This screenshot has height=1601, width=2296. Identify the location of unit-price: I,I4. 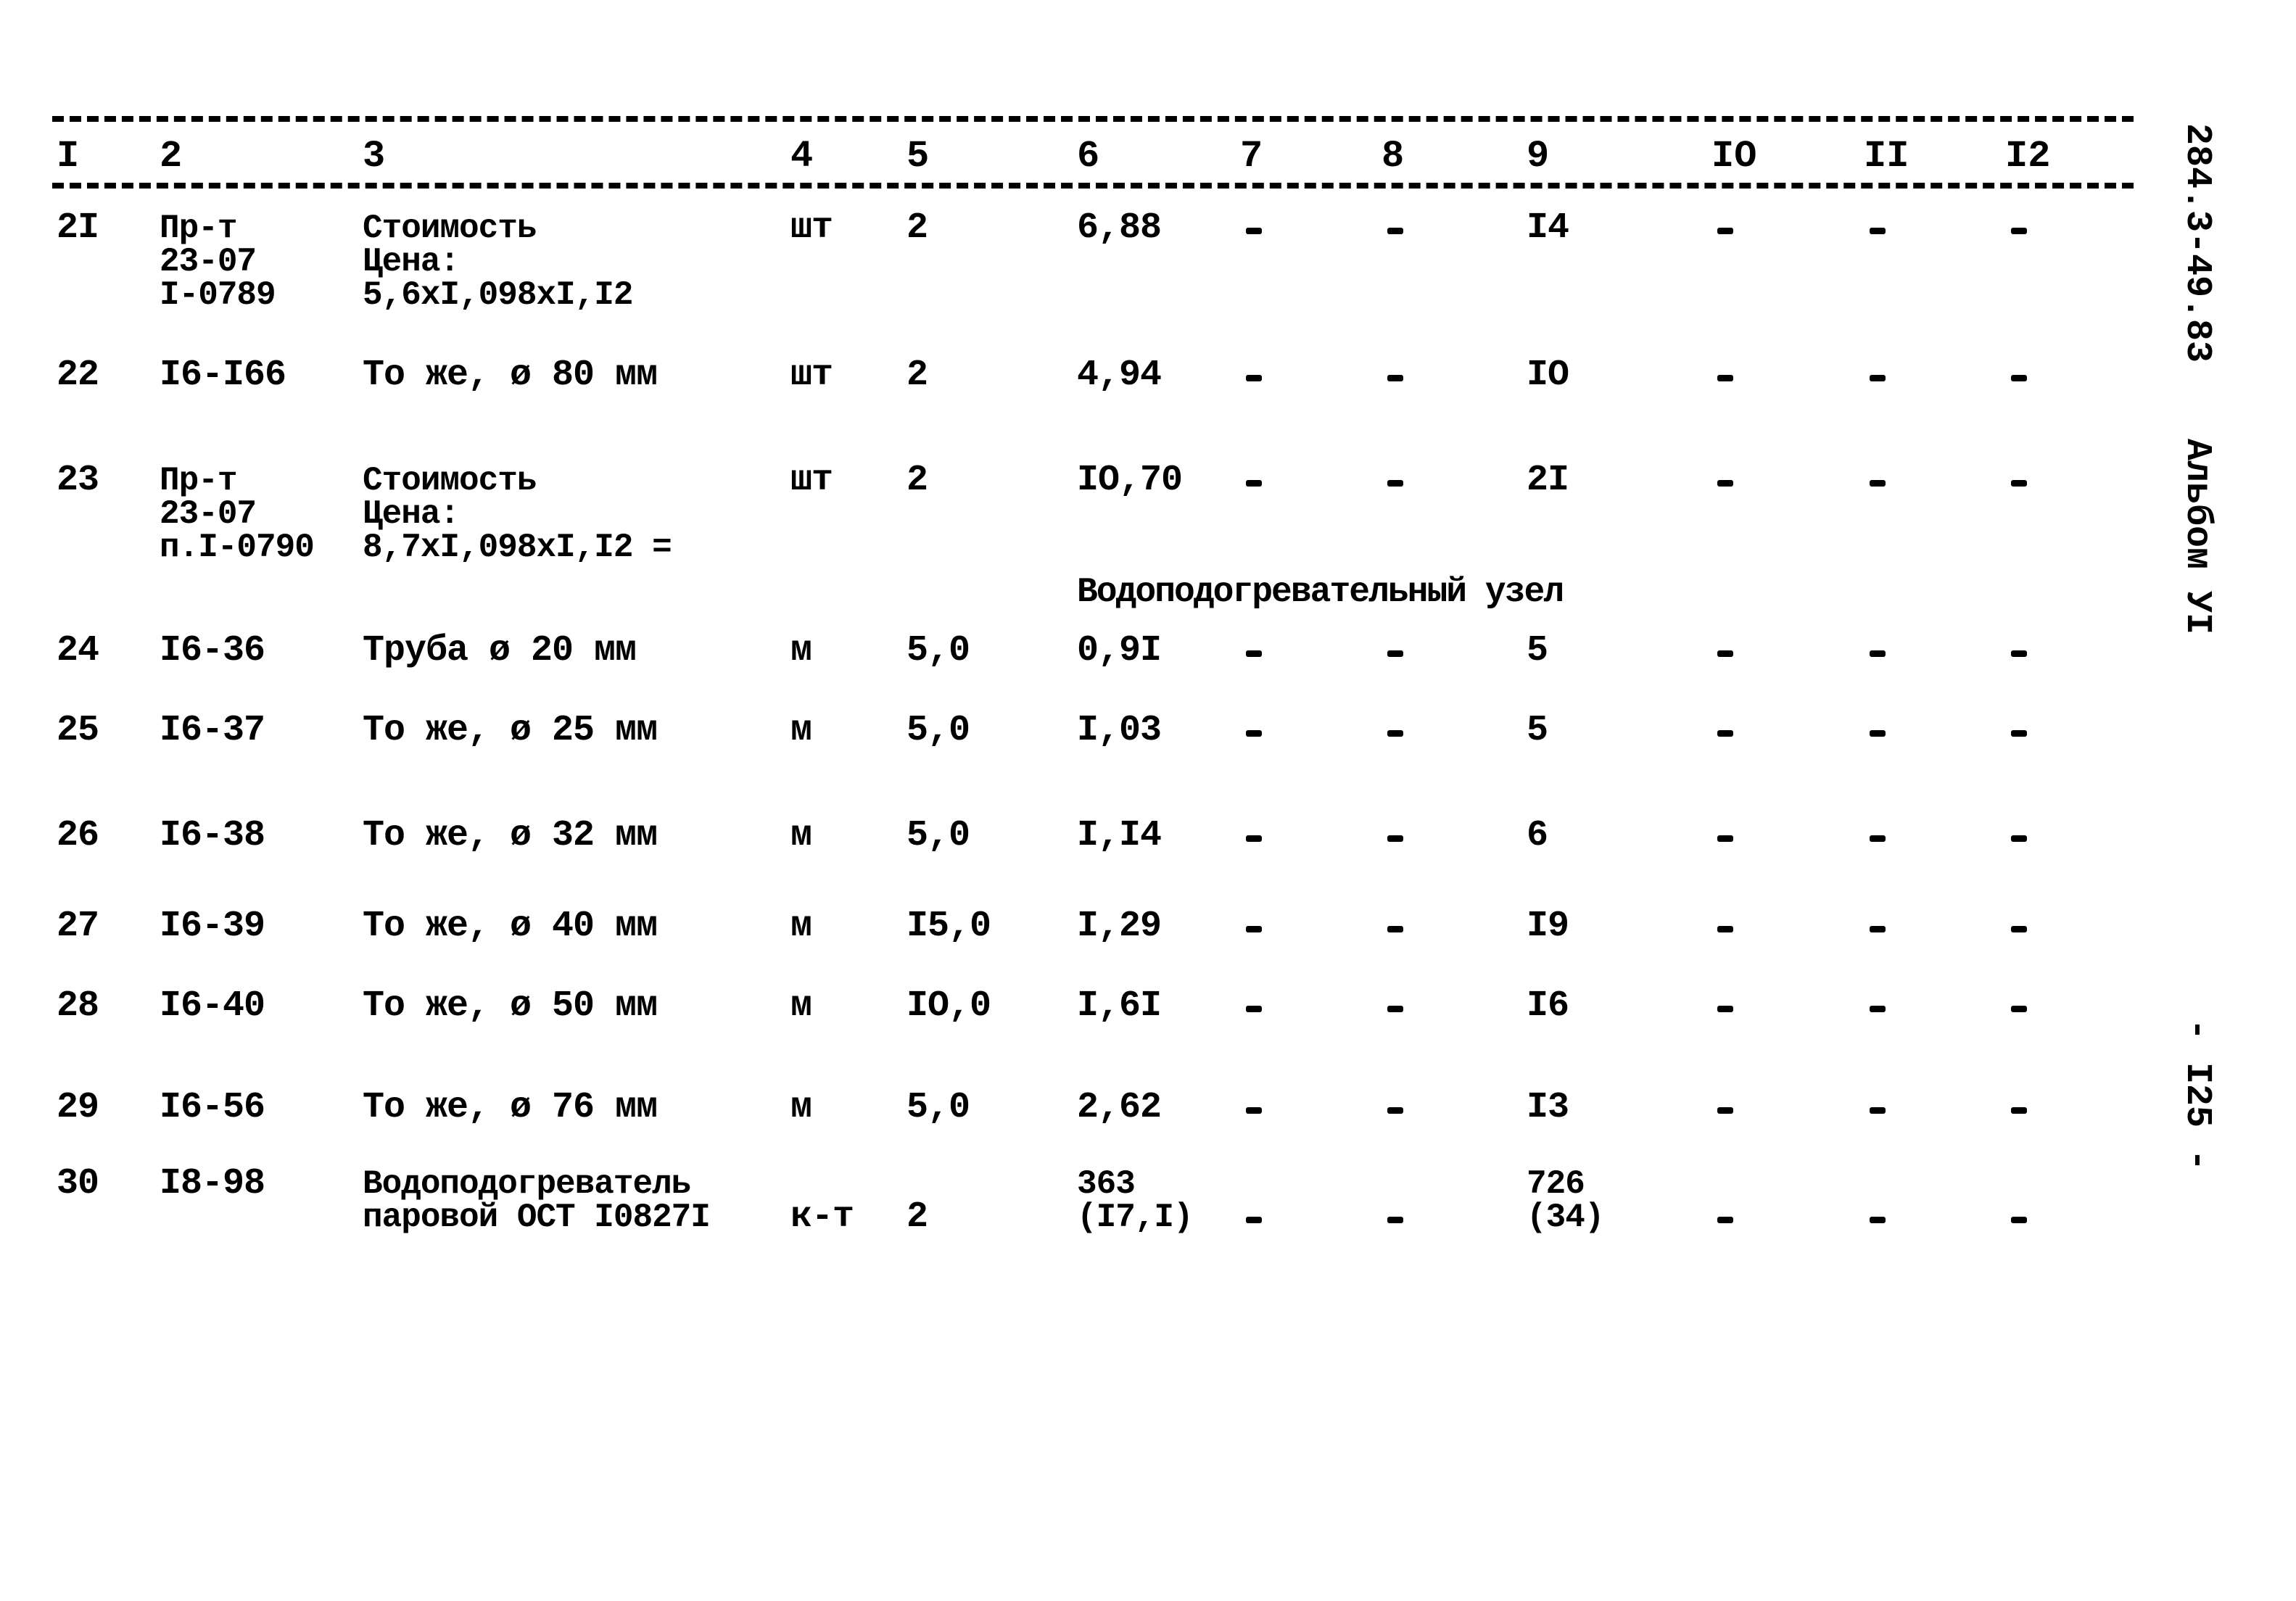
(1119, 835).